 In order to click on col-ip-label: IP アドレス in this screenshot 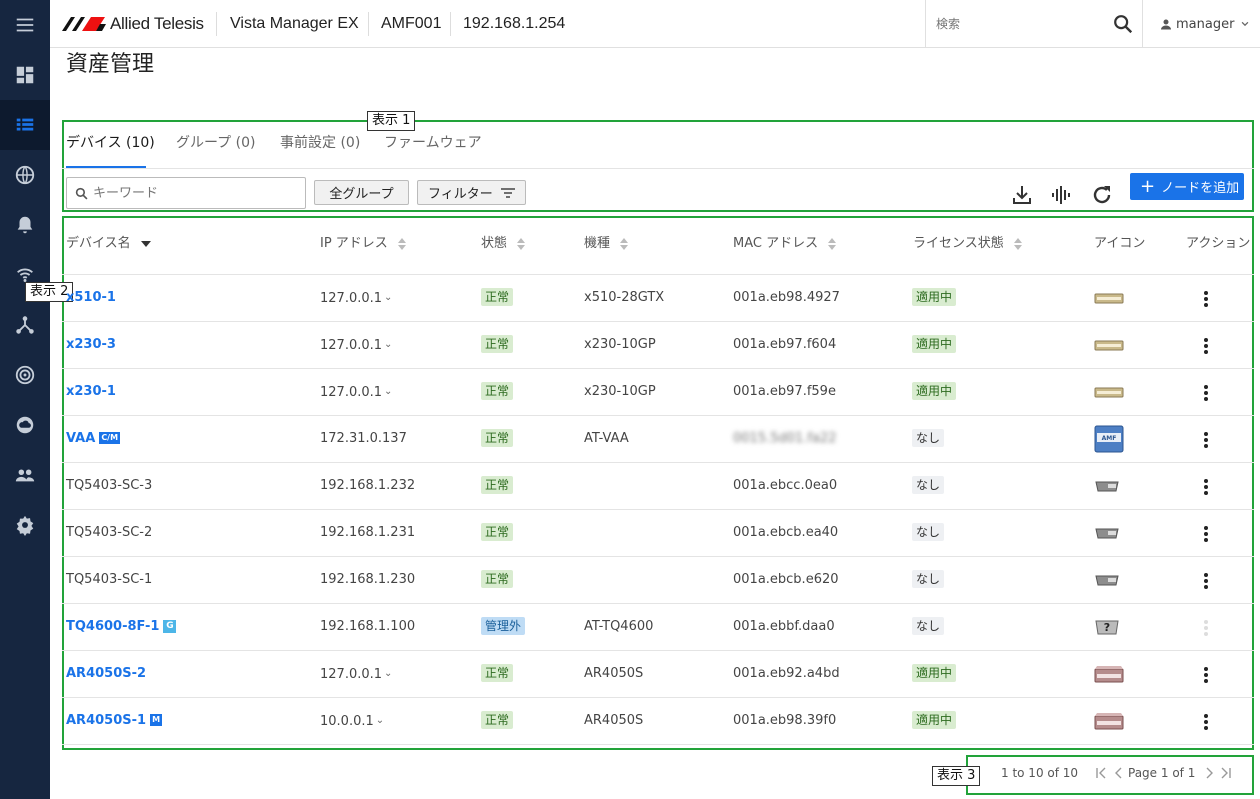, I will do `click(354, 243)`.